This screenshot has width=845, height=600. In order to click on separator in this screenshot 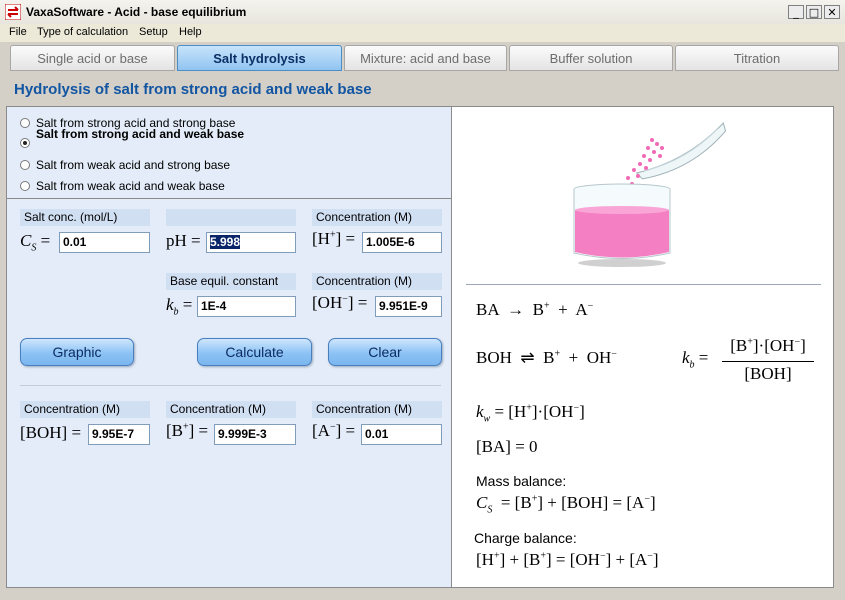, I will do `click(230, 385)`.